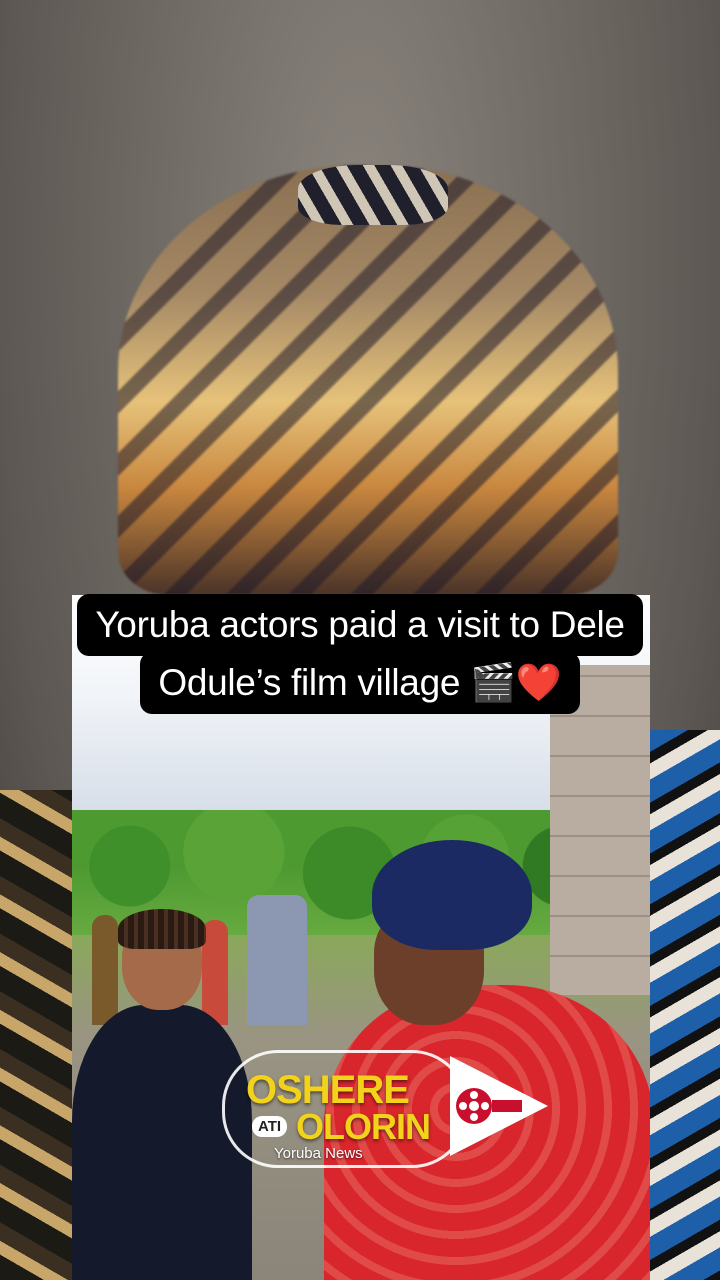 The height and width of the screenshot is (1280, 720). What do you see at coordinates (373, 195) in the screenshot?
I see `head-wrap-knot` at bounding box center [373, 195].